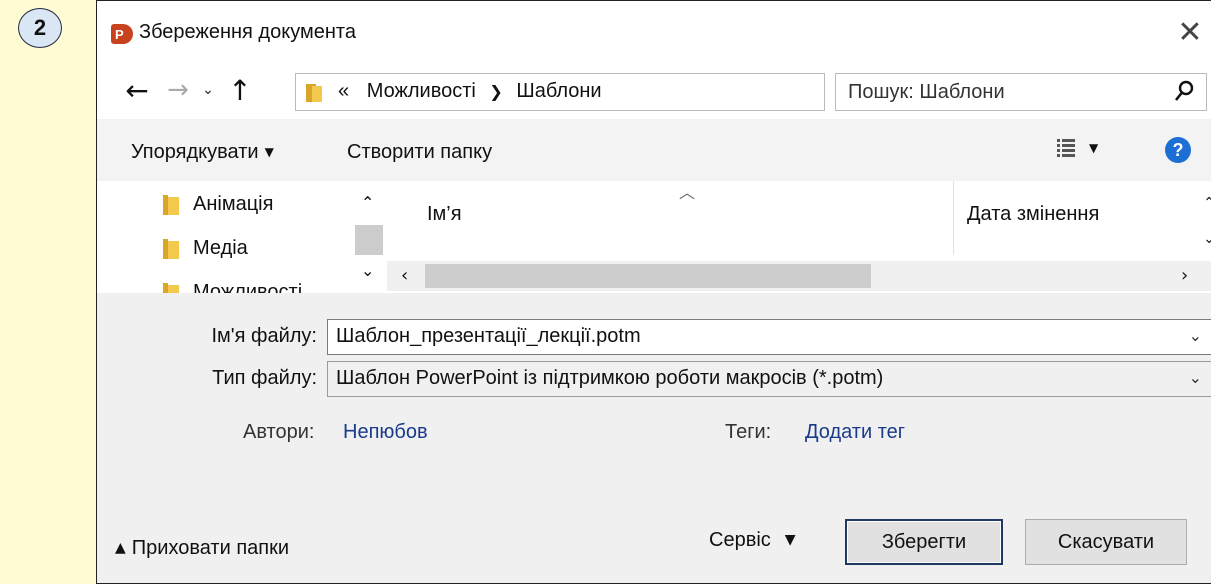 The width and height of the screenshot is (1211, 584). I want to click on tags-value: Додати тег, so click(855, 432).